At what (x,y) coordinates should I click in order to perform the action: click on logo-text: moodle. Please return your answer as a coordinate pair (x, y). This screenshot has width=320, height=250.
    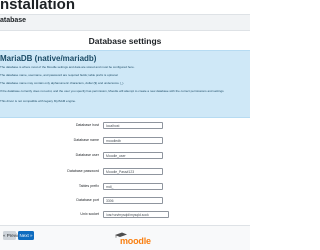
    Looking at the image, I should click on (135, 241).